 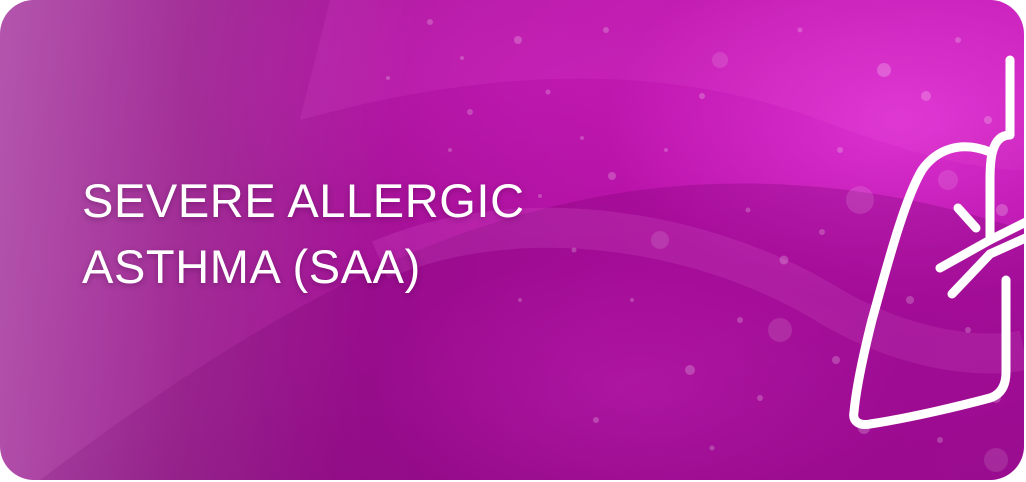 What do you see at coordinates (303, 234) in the screenshot?
I see `card-title: SEVERE ALLERGIC ASTHMA (SAA)` at bounding box center [303, 234].